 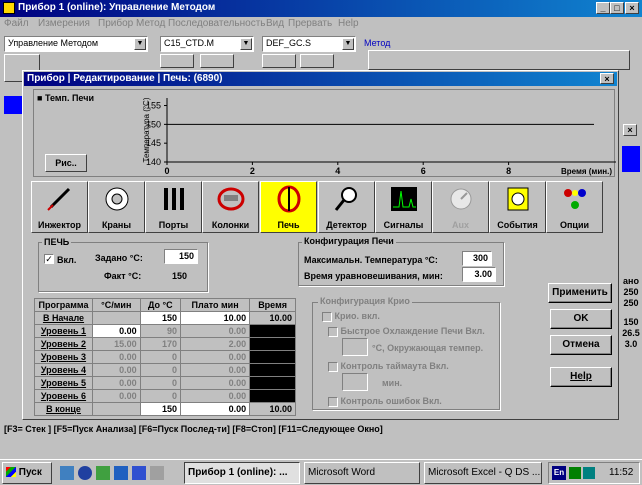 I want to click on program-row: В Начале 150 10.00 10.00, so click(x=165, y=318).